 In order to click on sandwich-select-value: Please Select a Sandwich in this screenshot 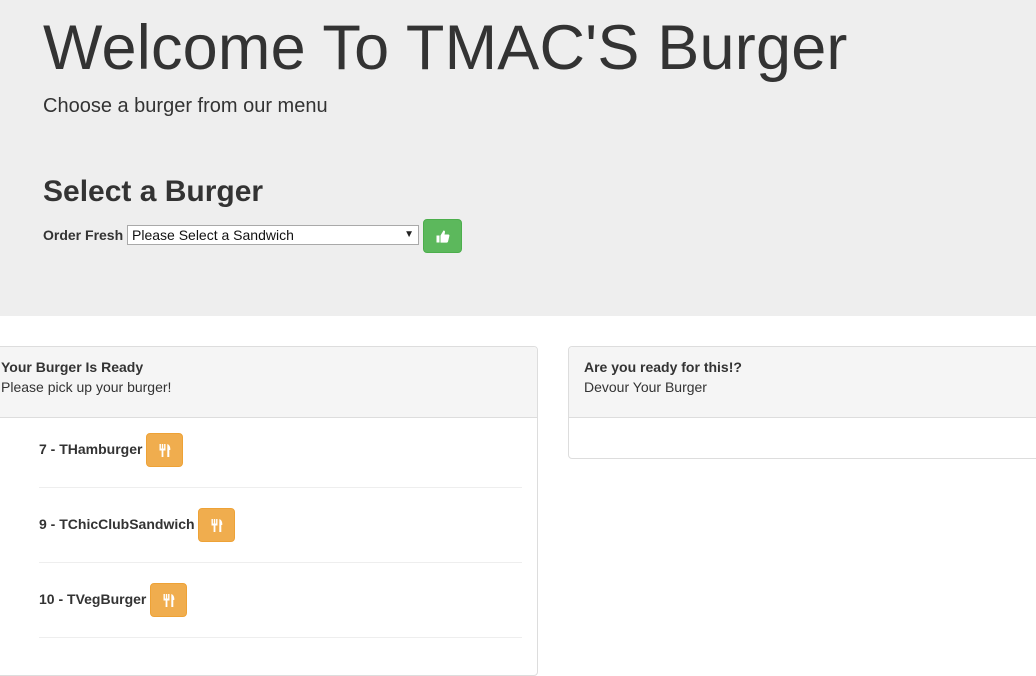, I will do `click(213, 235)`.